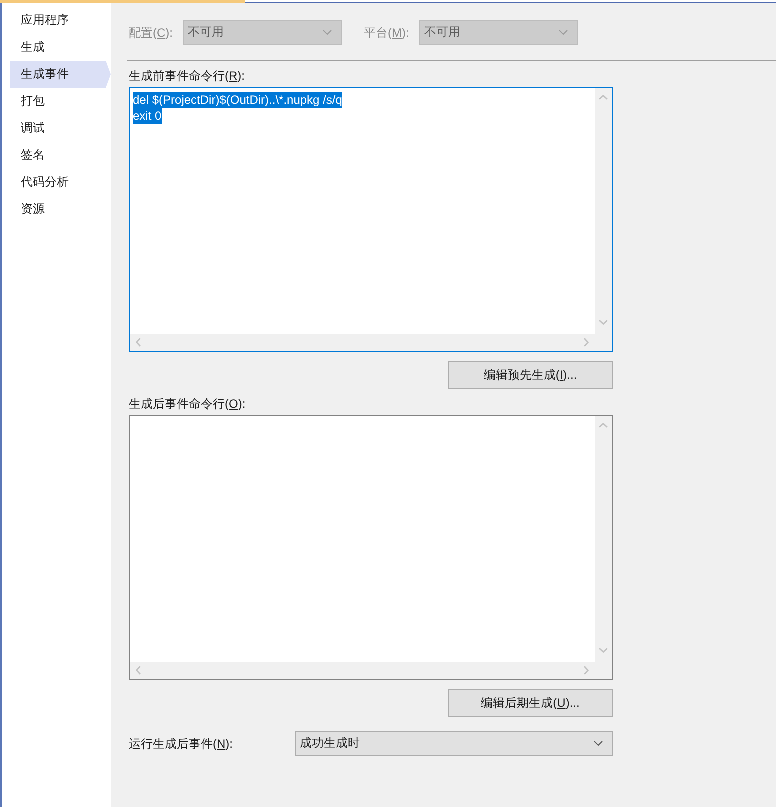 Image resolution: width=776 pixels, height=807 pixels. What do you see at coordinates (237, 108) in the screenshot?
I see `command-text: del $(ProjectDir)$(OutDir)..\*.nupkg /s/q exit 0` at bounding box center [237, 108].